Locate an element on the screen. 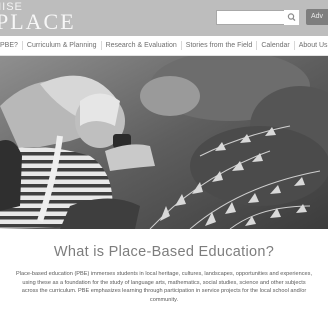 This screenshot has height=315, width=328. nav-item-what-is-pbe: PBE? is located at coordinates (11, 45).